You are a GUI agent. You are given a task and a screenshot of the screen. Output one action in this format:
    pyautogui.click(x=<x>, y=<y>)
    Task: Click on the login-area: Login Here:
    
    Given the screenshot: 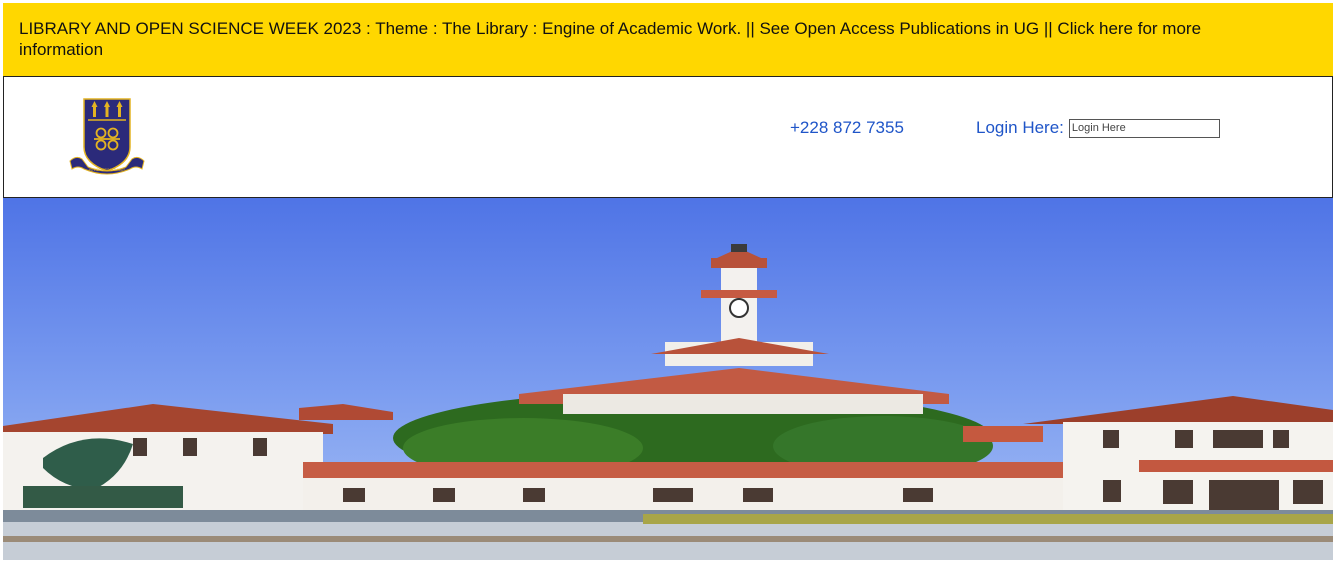 What is the action you would take?
    pyautogui.click(x=1098, y=128)
    